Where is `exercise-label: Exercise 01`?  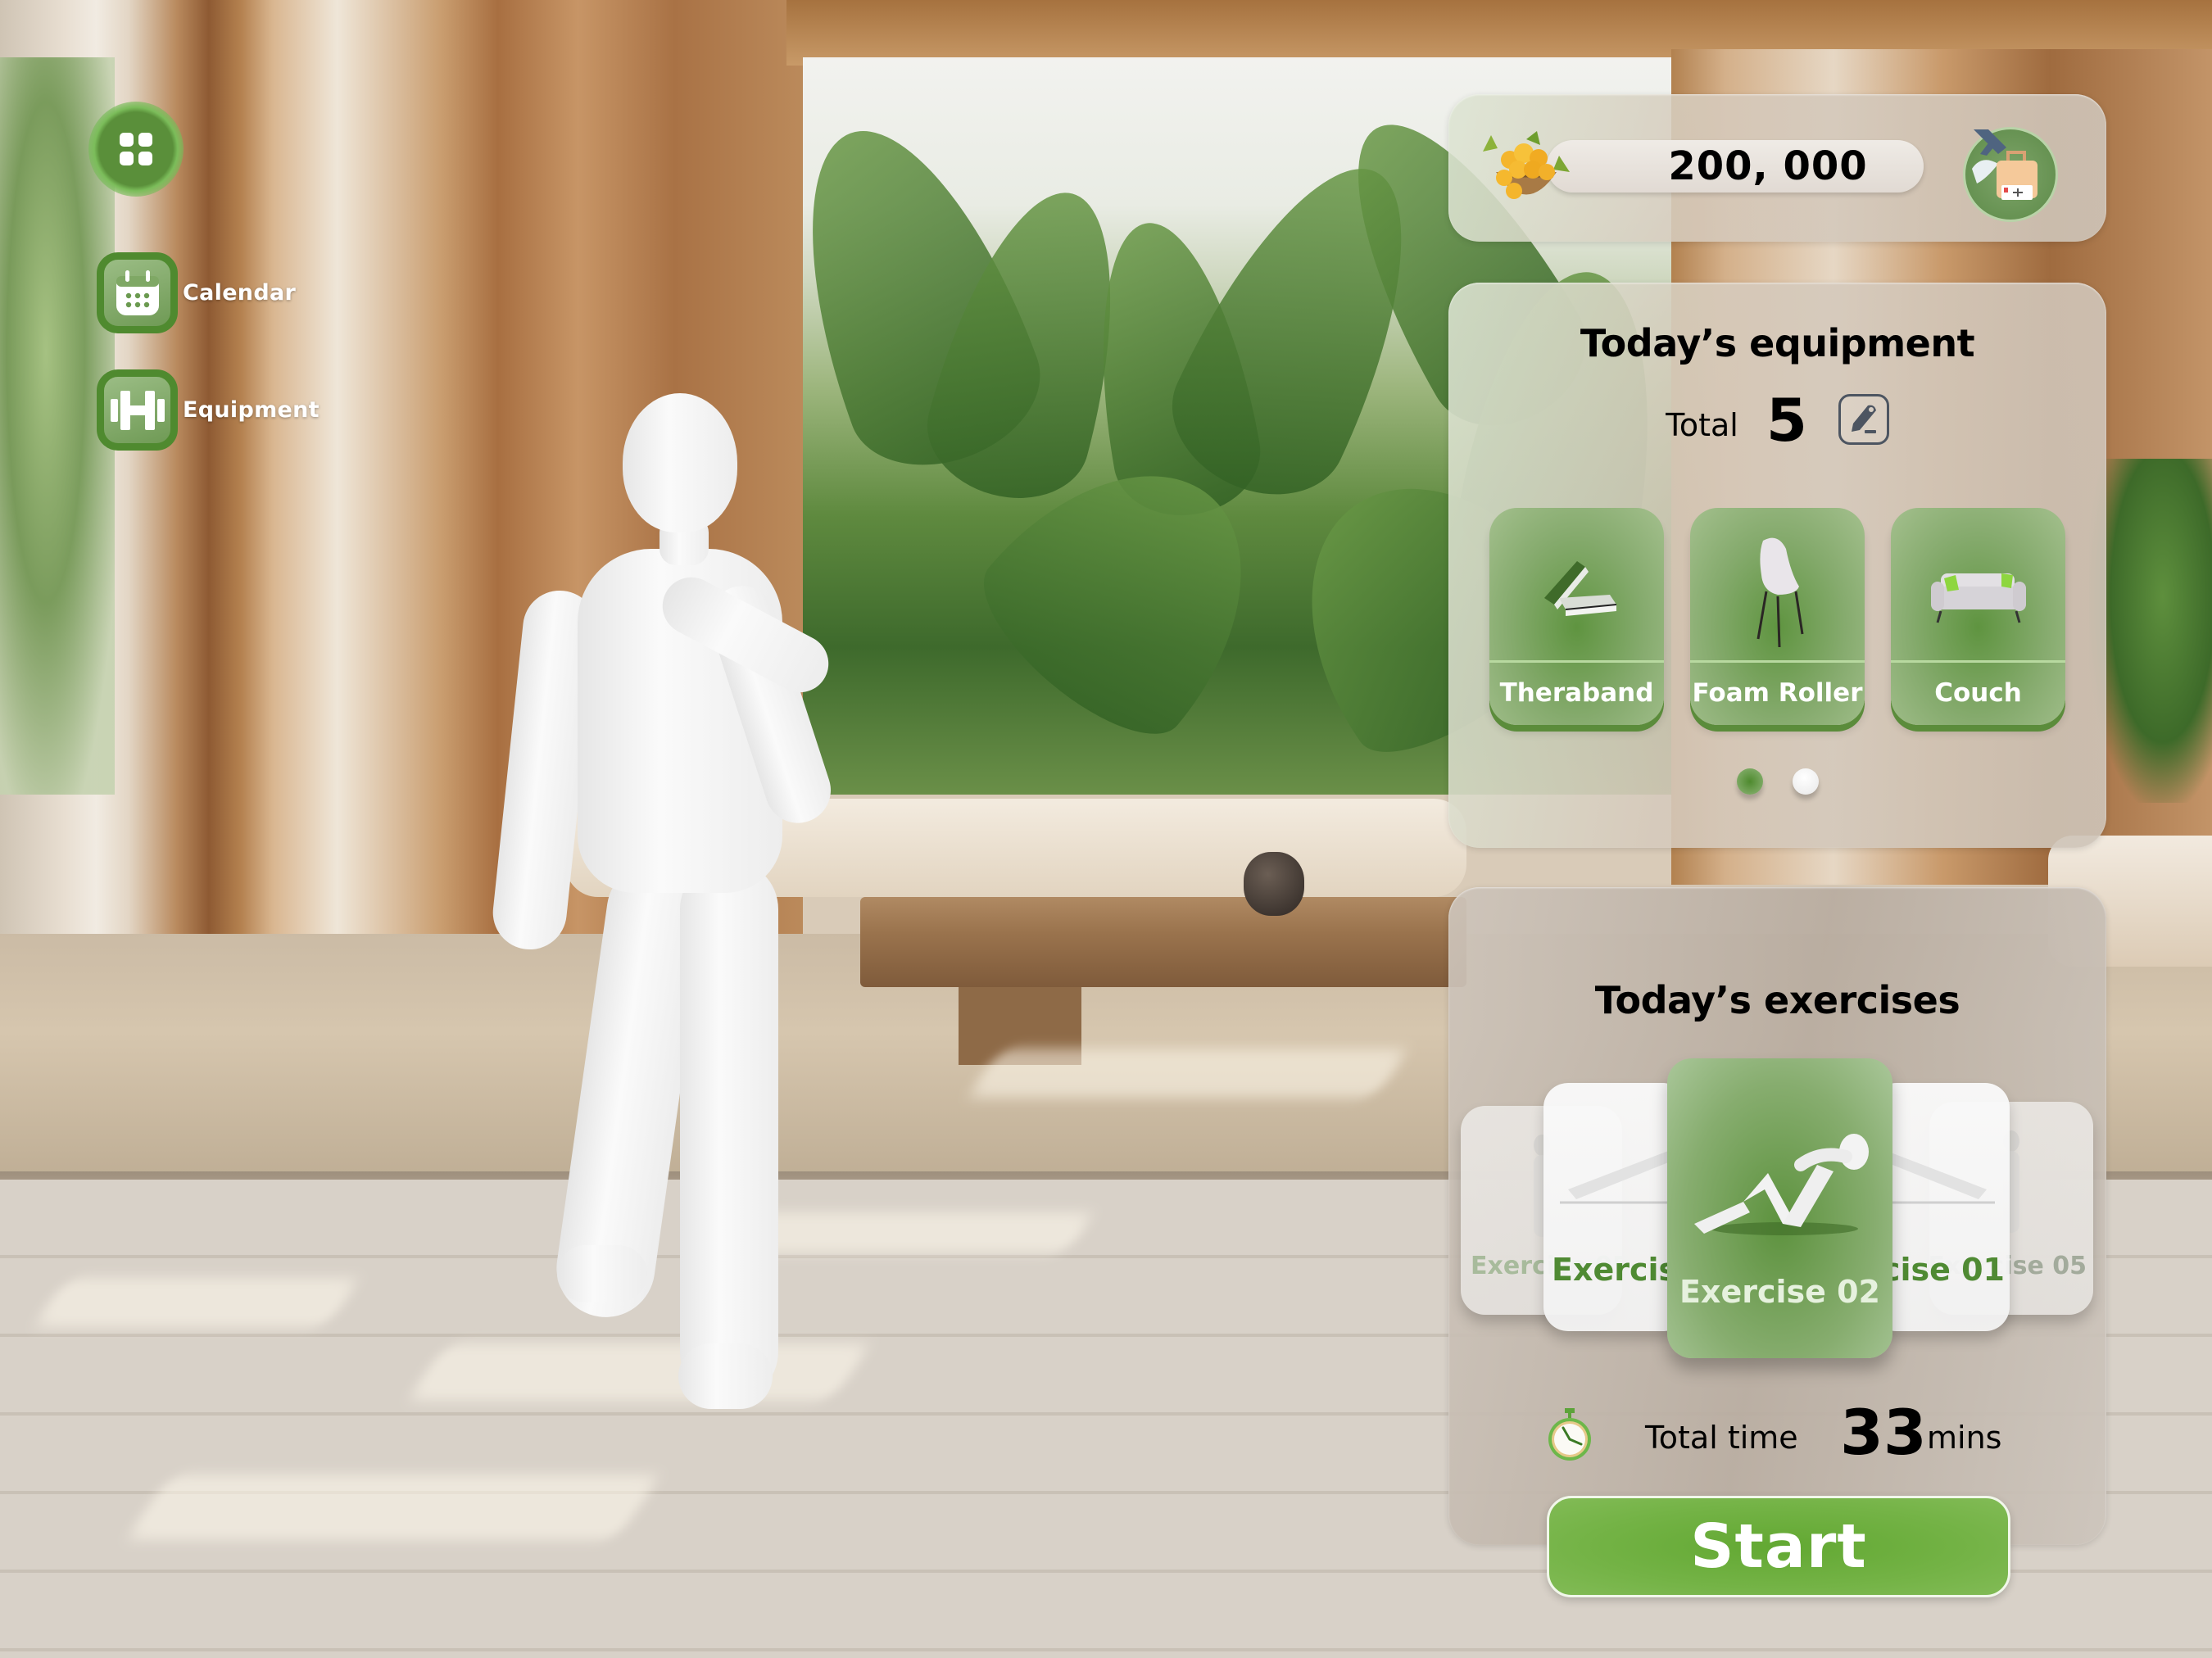 exercise-label: Exercise 01 is located at coordinates (1938, 1270).